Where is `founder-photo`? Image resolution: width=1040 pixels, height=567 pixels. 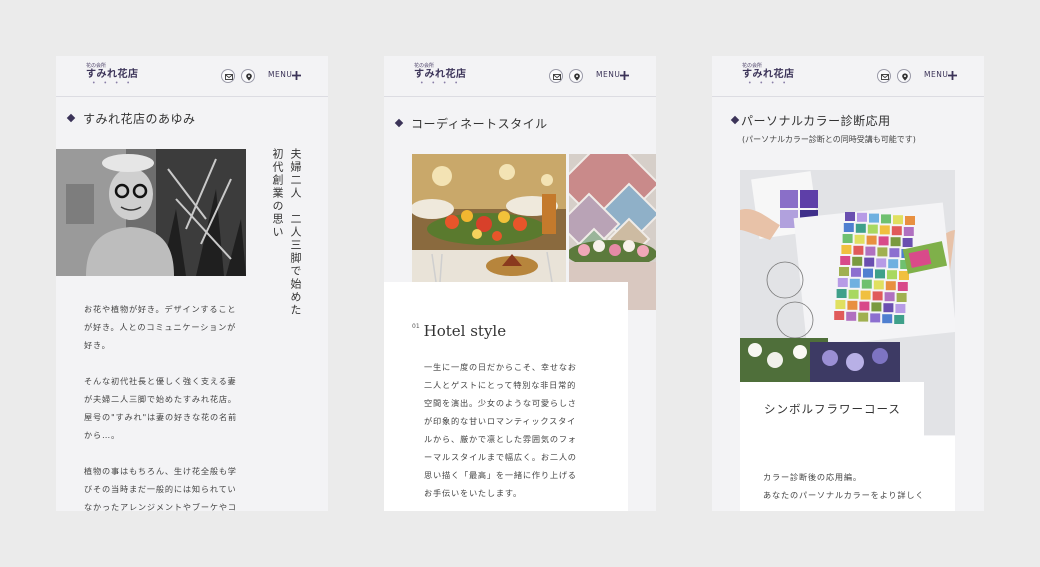 founder-photo is located at coordinates (151, 212).